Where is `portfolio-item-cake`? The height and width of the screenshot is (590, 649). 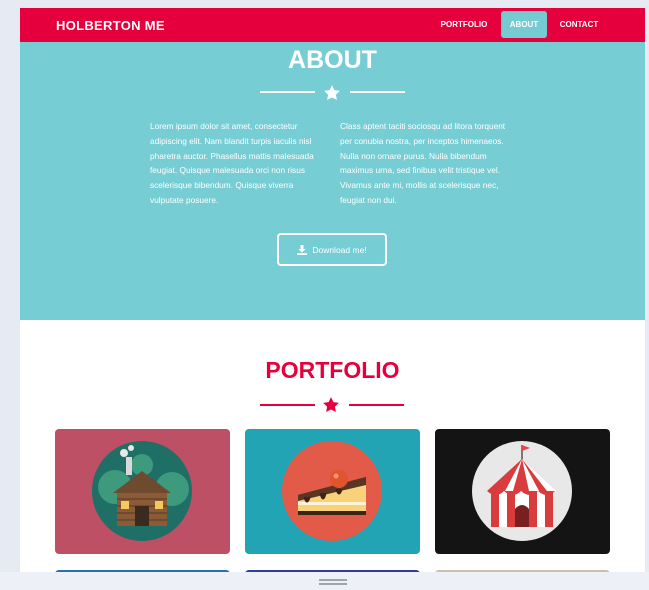 portfolio-item-cake is located at coordinates (332, 491).